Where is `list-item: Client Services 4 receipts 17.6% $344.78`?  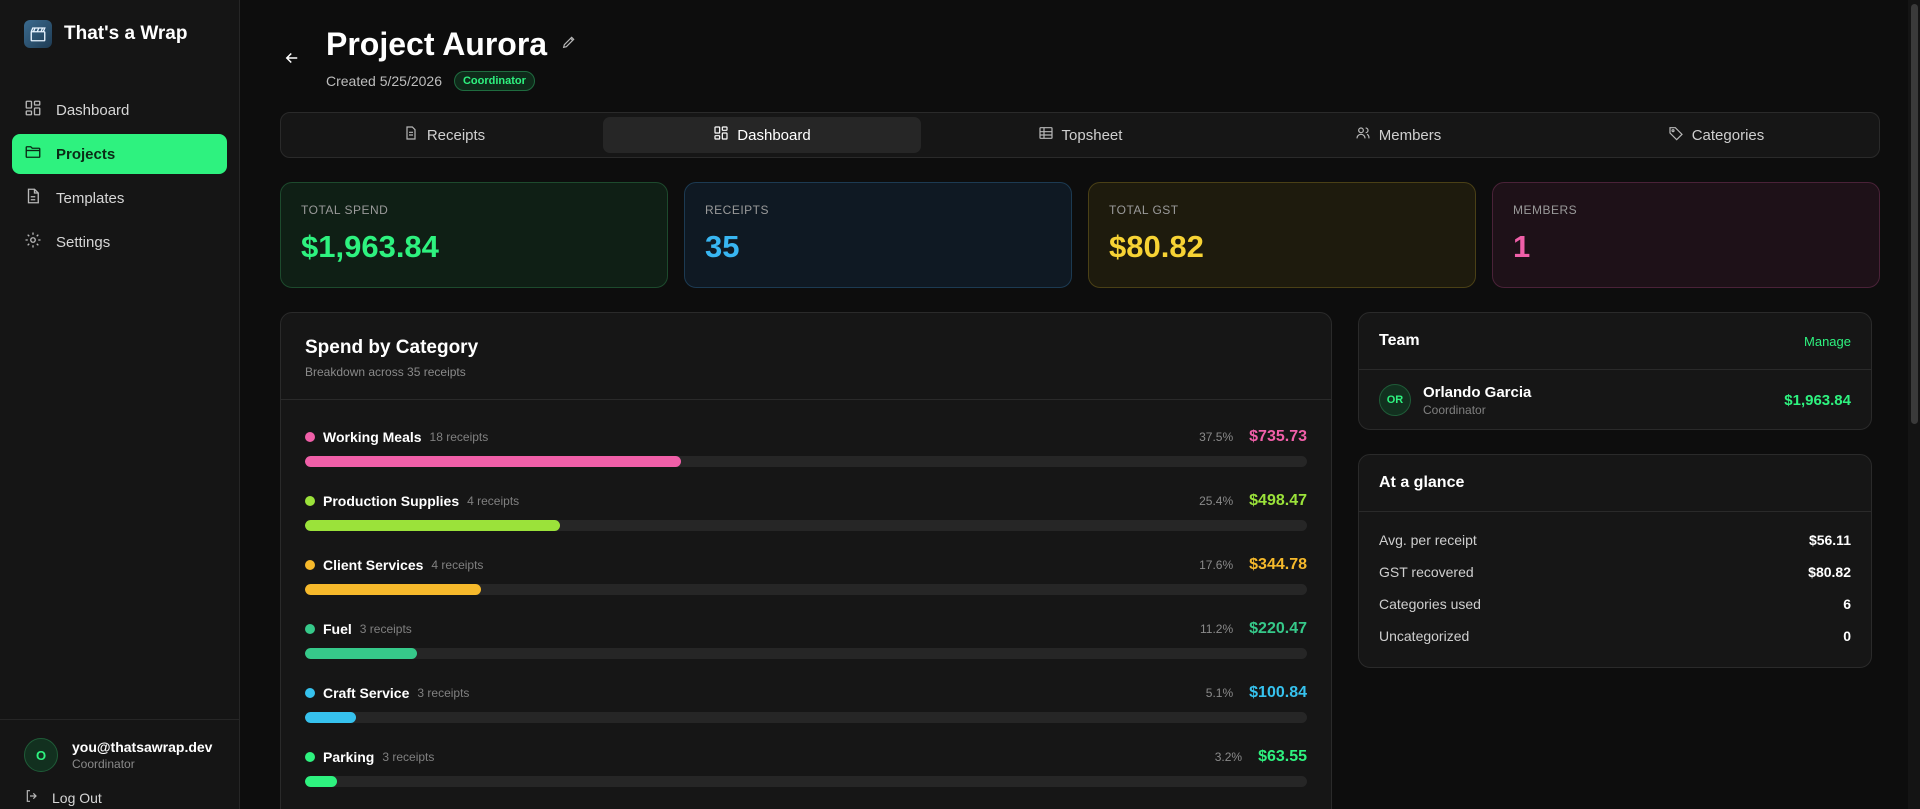 list-item: Client Services 4 receipts 17.6% $344.78 is located at coordinates (806, 572).